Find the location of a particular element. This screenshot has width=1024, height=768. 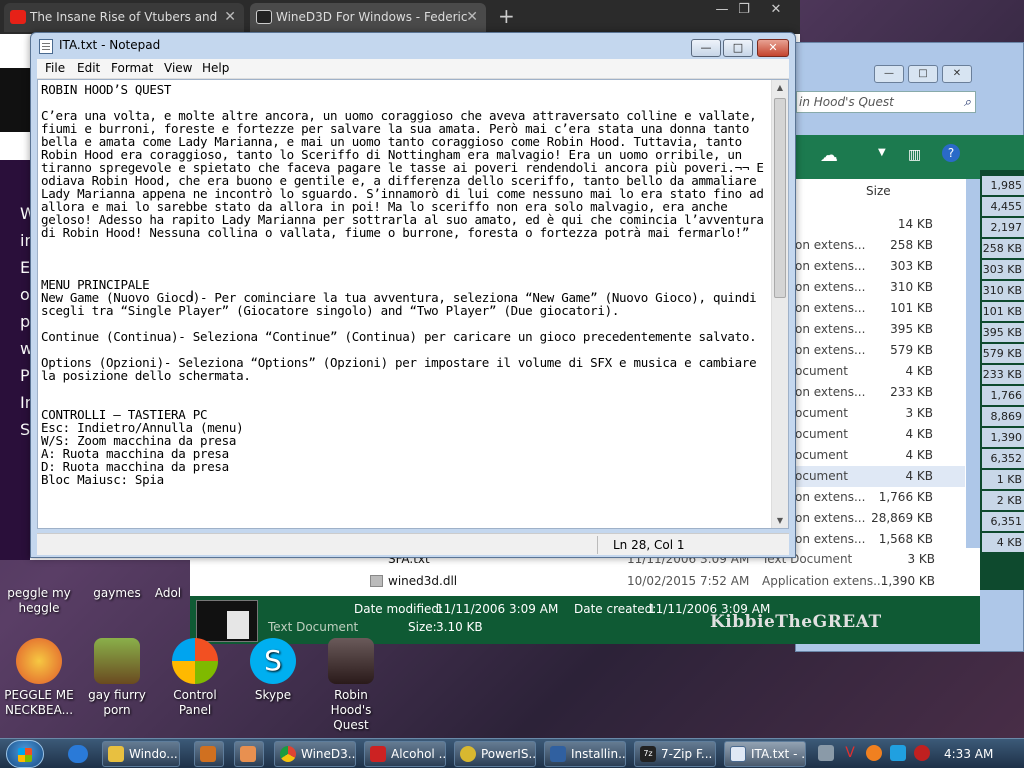

preview-pane-icon: ▥ is located at coordinates (914, 155).